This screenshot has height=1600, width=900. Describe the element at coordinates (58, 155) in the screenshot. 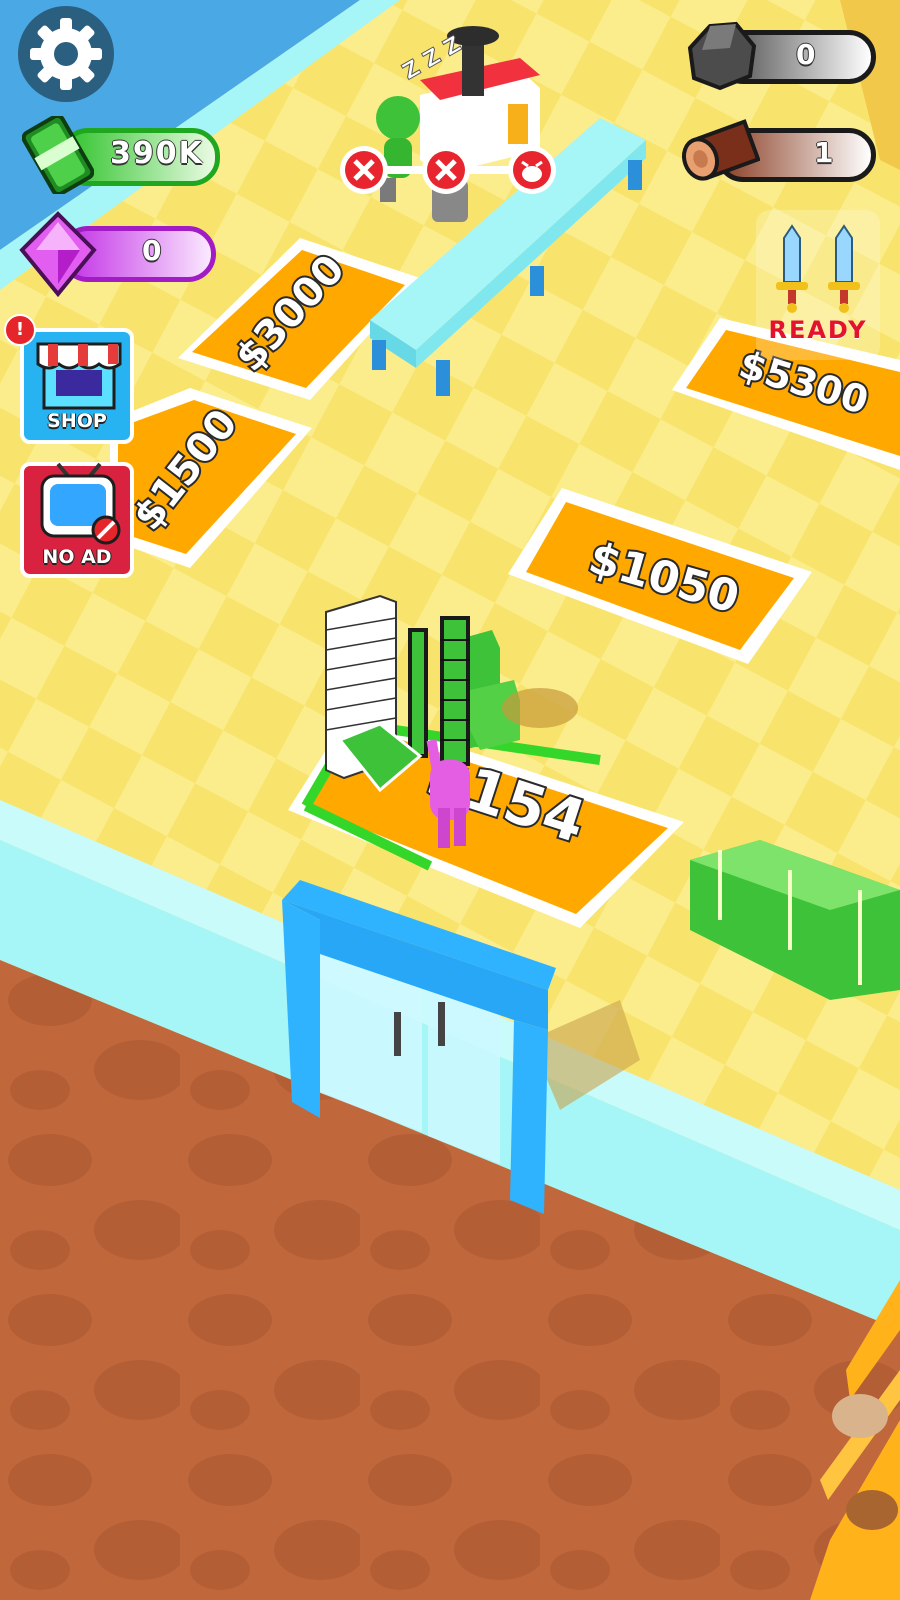

I see `cash-icon` at that location.